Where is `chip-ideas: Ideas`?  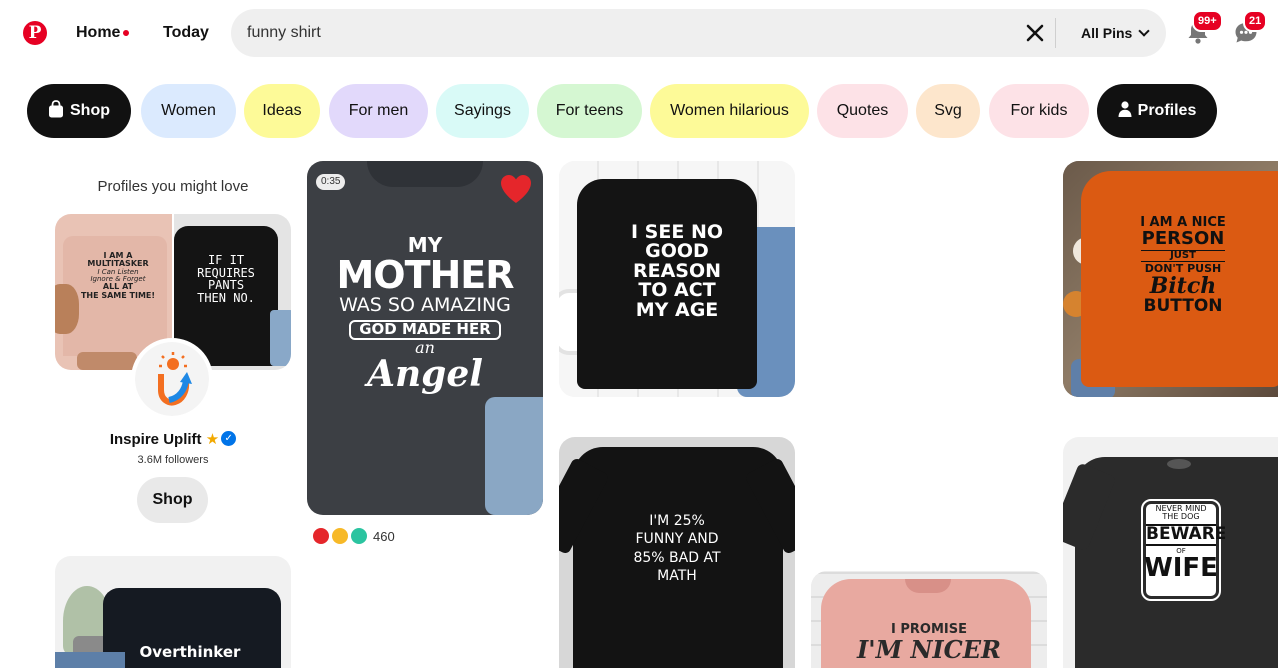
chip-ideas: Ideas is located at coordinates (282, 111).